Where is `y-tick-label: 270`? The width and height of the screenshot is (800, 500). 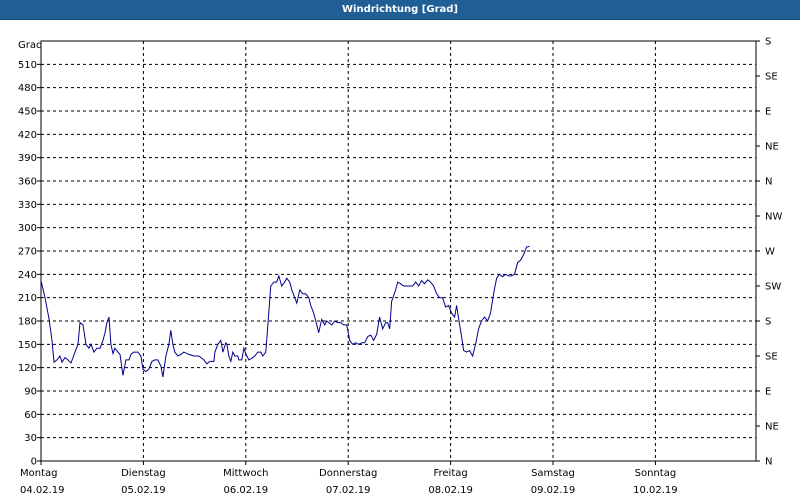
y-tick-label: 270 is located at coordinates (27, 252).